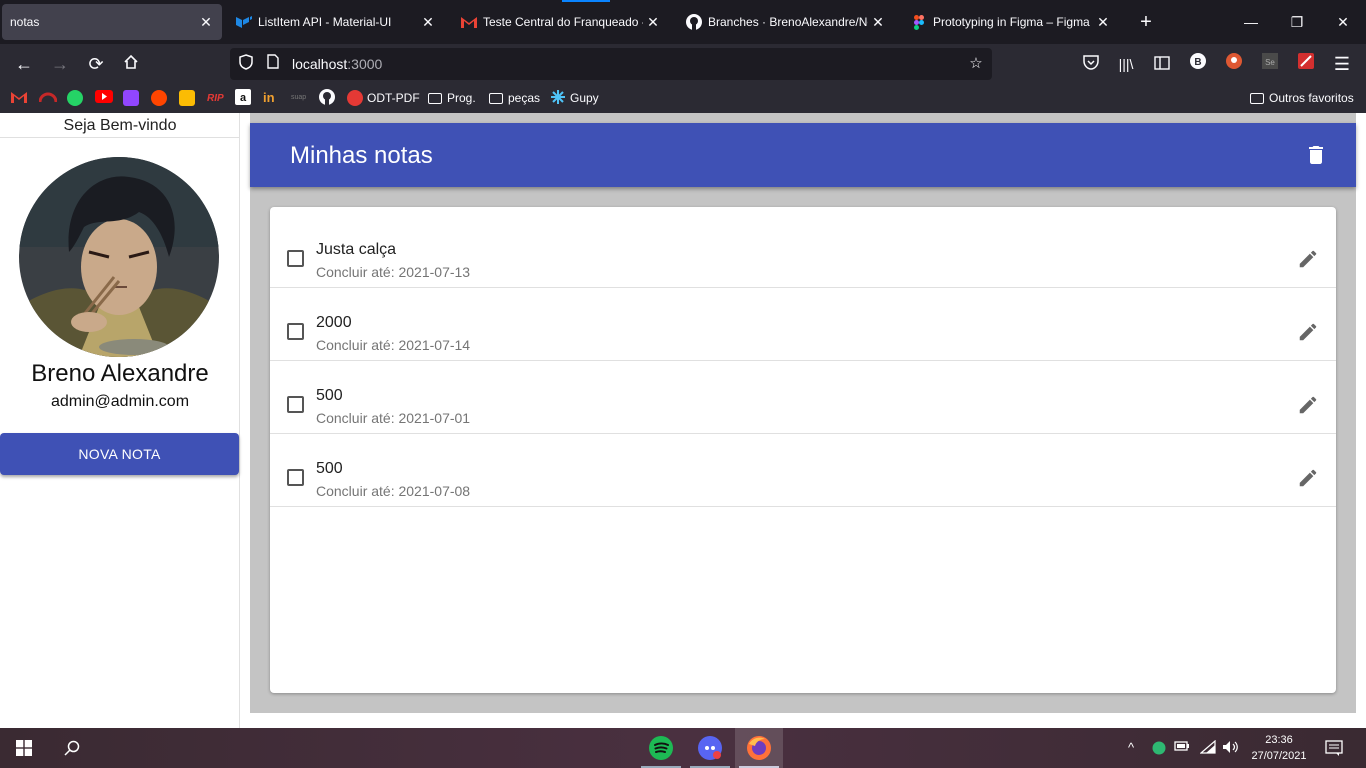 The image size is (1366, 768). What do you see at coordinates (461, 98) in the screenshot?
I see `bookmark-label: Prog.` at bounding box center [461, 98].